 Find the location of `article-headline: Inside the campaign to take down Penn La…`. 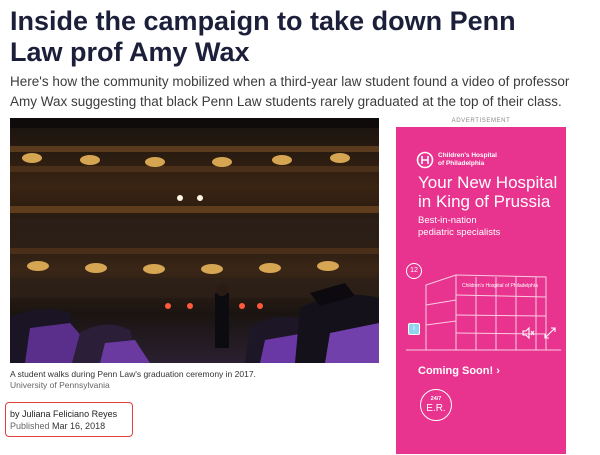

article-headline: Inside the campaign to take down Penn La… is located at coordinates (263, 36).